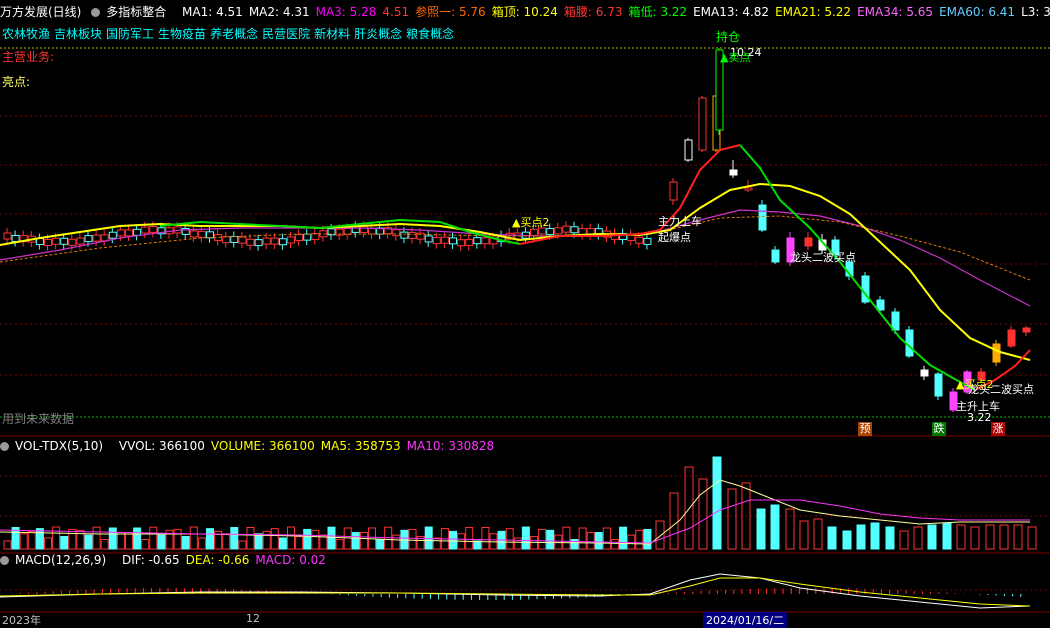  I want to click on vol-value-2: MA5: 358753, so click(360, 446).